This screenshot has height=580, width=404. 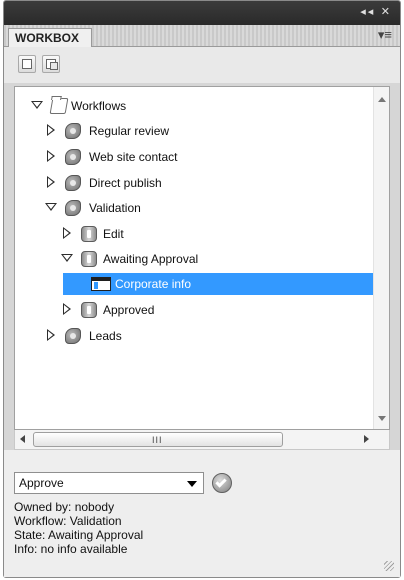 What do you see at coordinates (113, 234) in the screenshot?
I see `tree-item-label: Edit` at bounding box center [113, 234].